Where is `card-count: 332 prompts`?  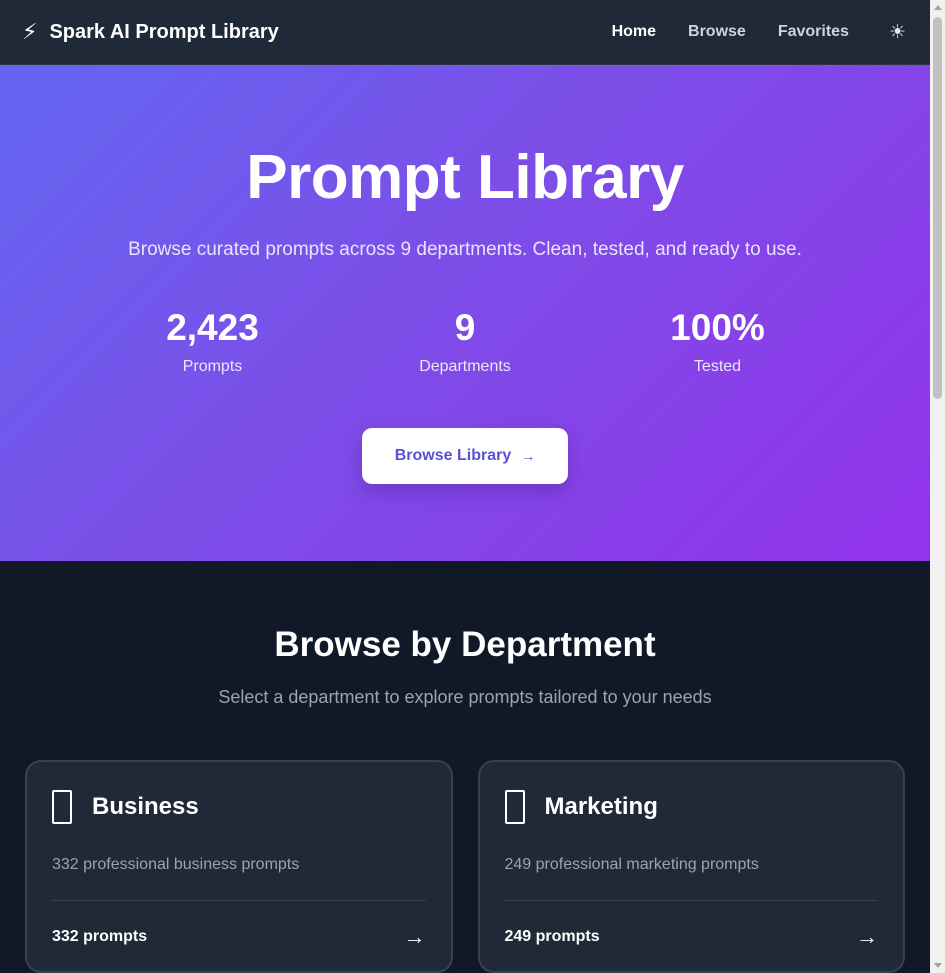
card-count: 332 prompts is located at coordinates (100, 936).